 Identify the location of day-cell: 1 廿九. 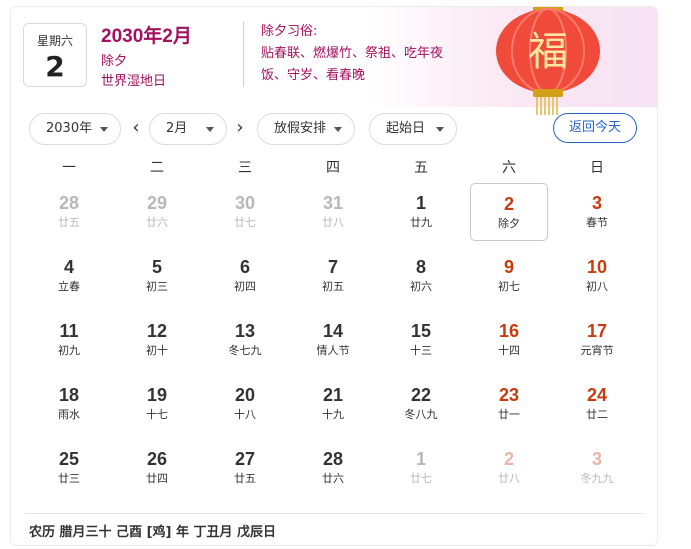
(421, 212).